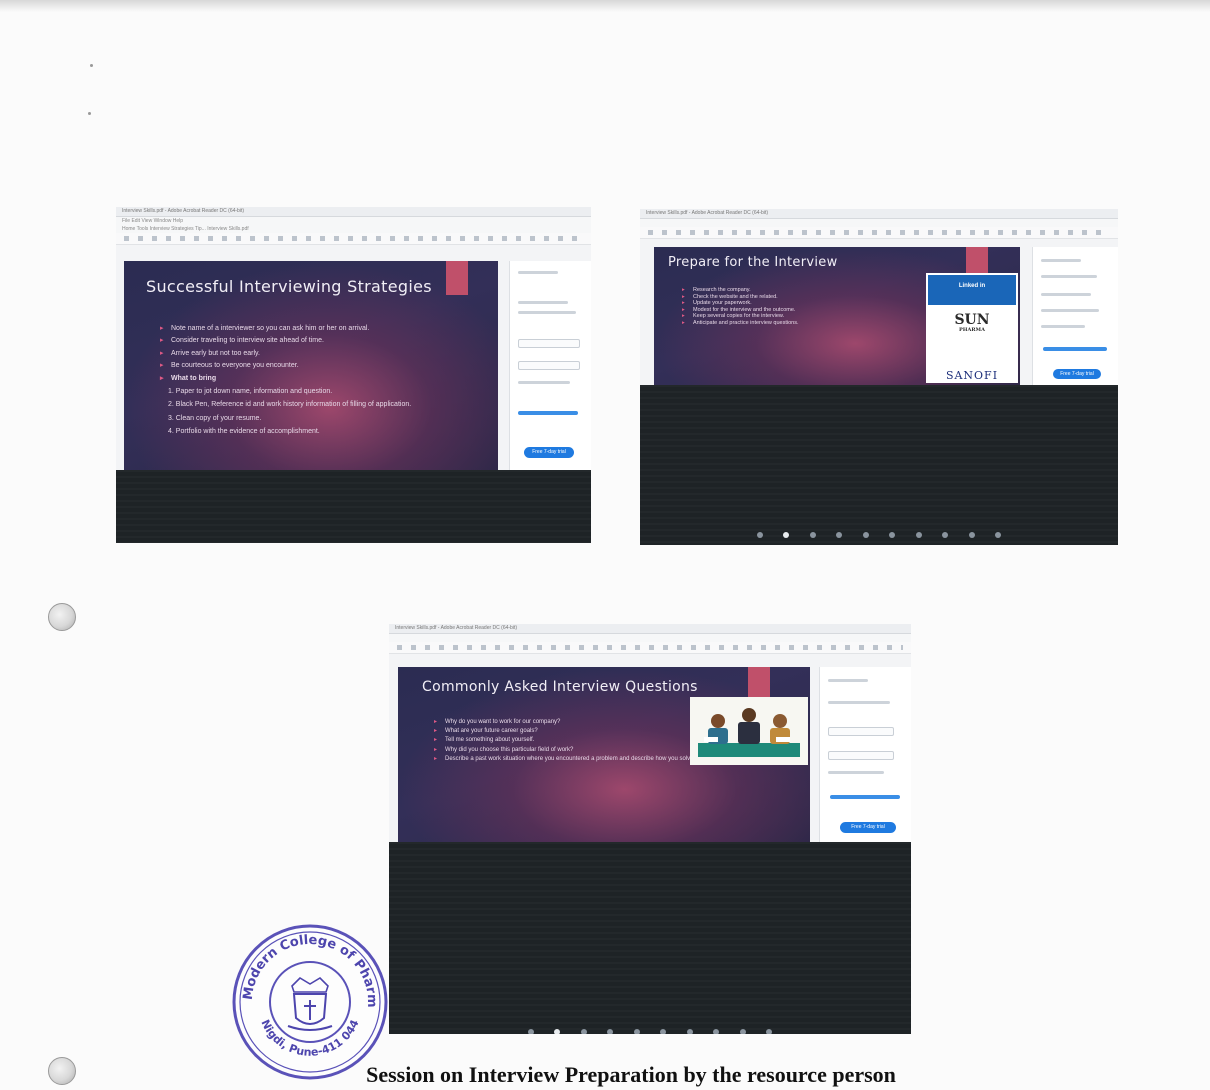 This screenshot has height=1090, width=1210. What do you see at coordinates (759, 684) in the screenshot?
I see `slide-accent` at bounding box center [759, 684].